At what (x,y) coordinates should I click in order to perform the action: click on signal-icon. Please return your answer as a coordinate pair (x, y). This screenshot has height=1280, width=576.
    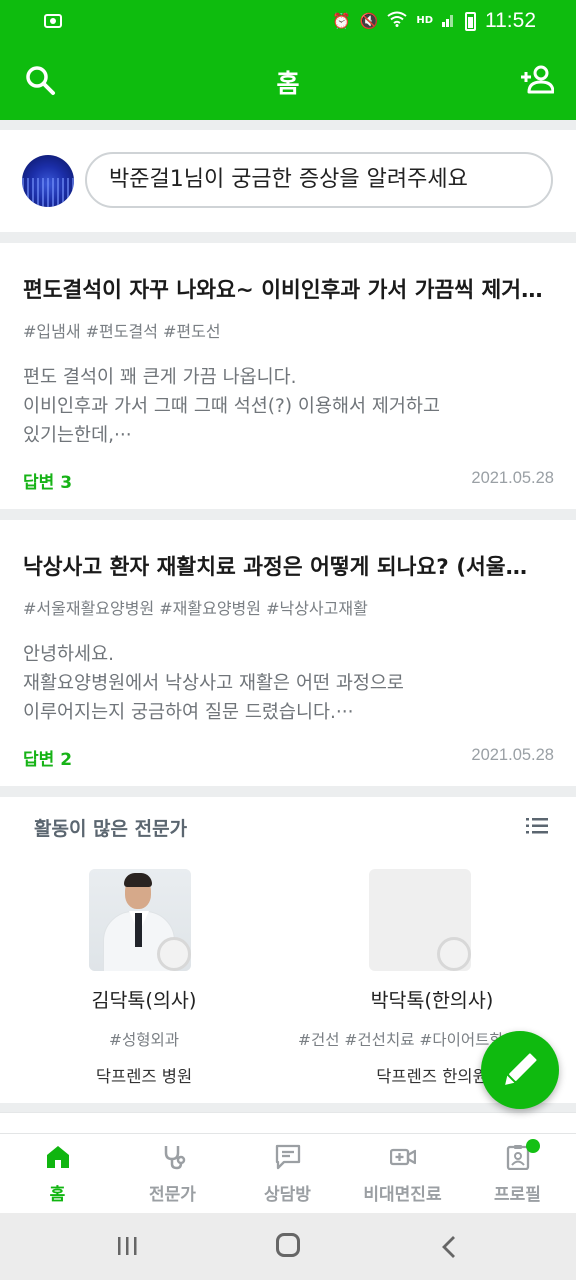
    Looking at the image, I should click on (449, 21).